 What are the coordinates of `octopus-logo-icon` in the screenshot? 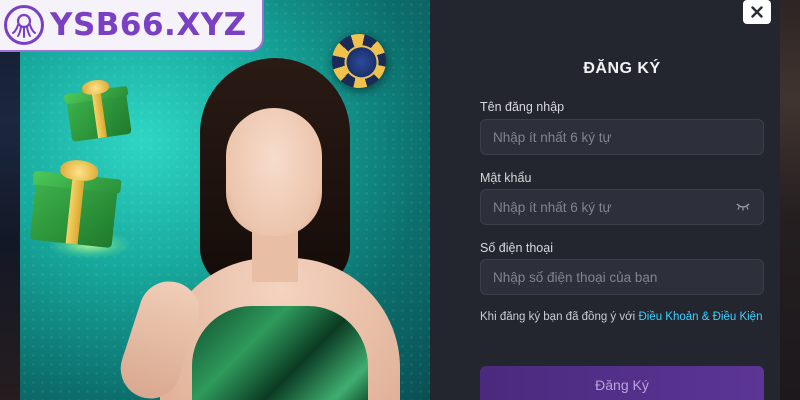 It's located at (24, 25).